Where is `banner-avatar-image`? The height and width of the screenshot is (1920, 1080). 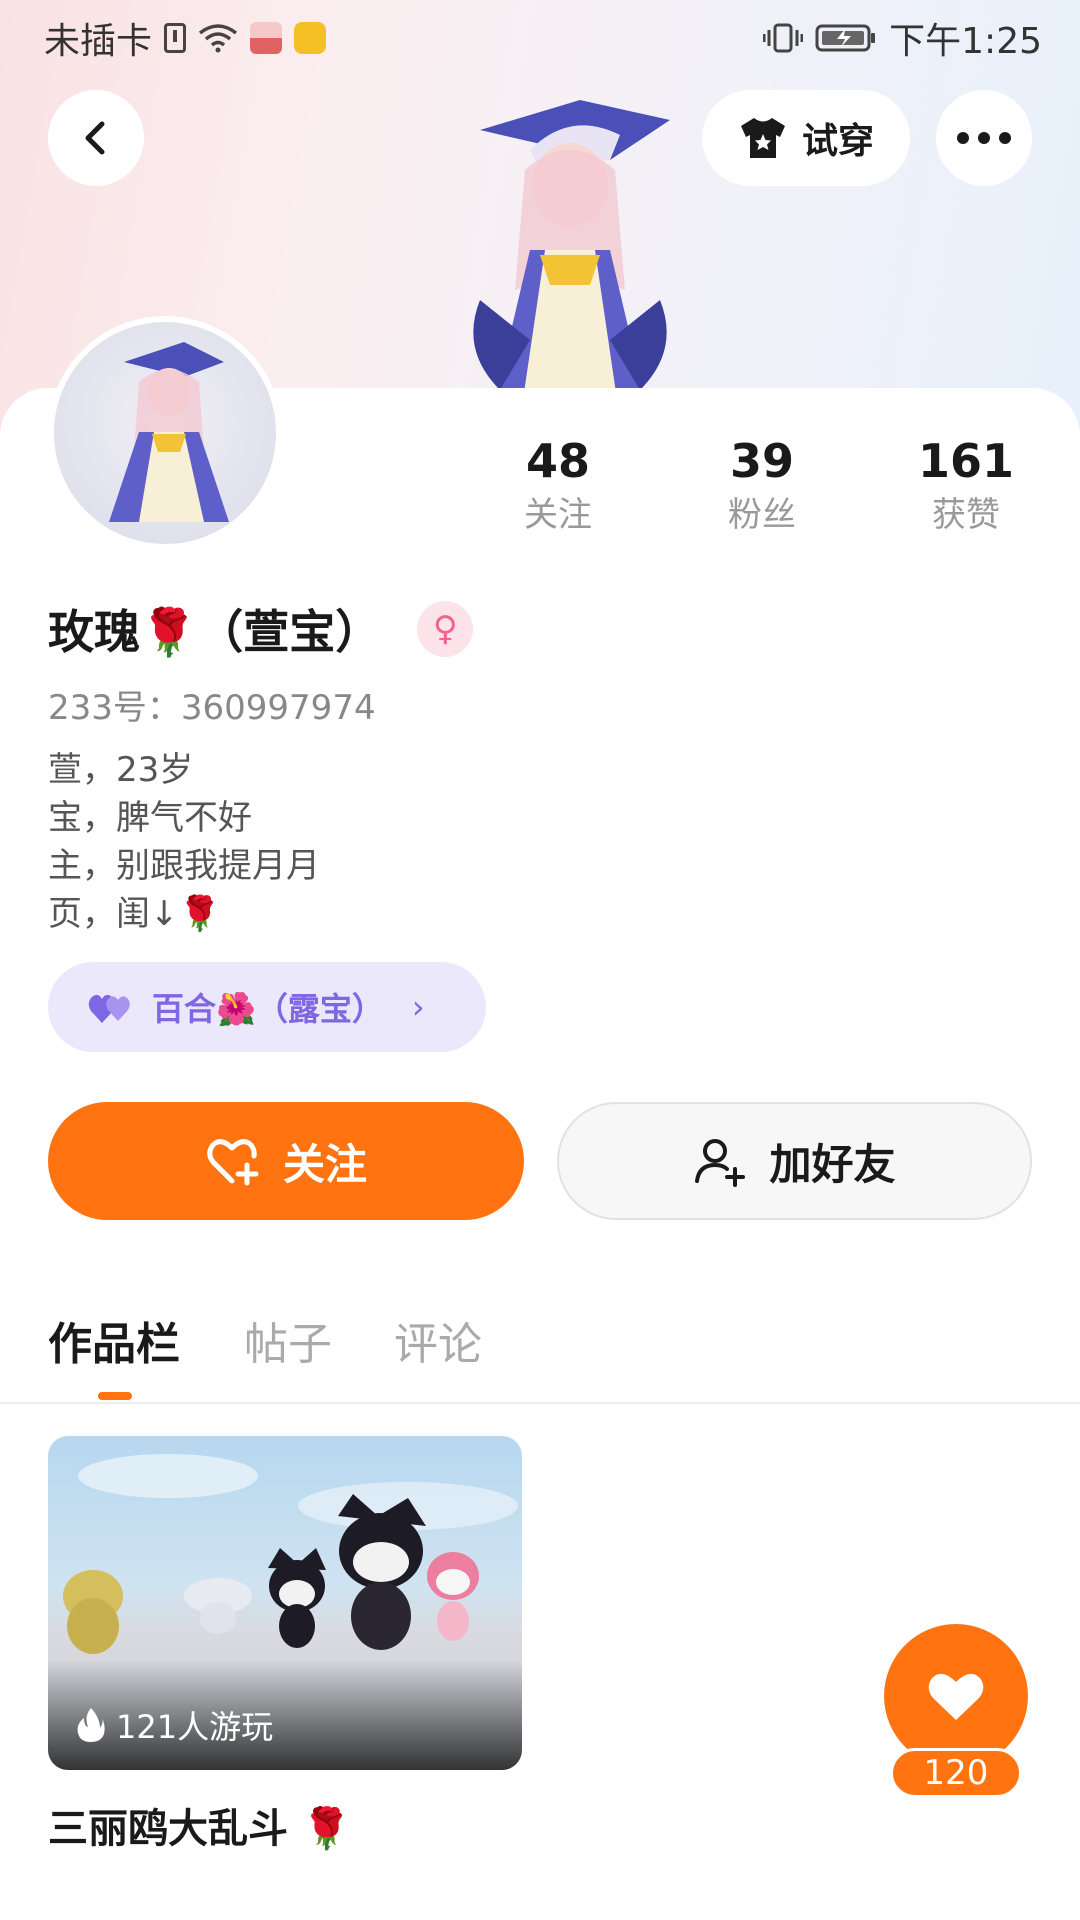
banner-avatar-image is located at coordinates (571, 260).